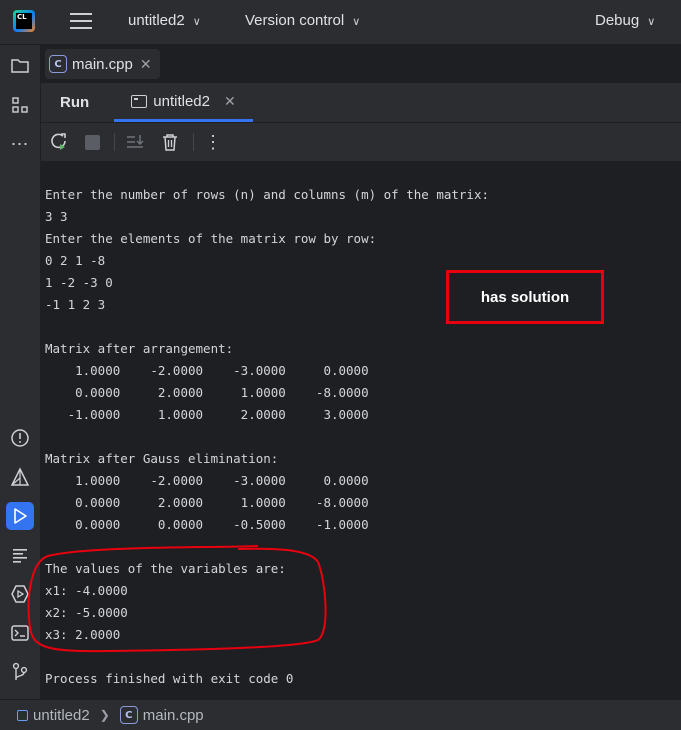 This screenshot has height=730, width=681. What do you see at coordinates (22, 715) in the screenshot?
I see `module-icon` at bounding box center [22, 715].